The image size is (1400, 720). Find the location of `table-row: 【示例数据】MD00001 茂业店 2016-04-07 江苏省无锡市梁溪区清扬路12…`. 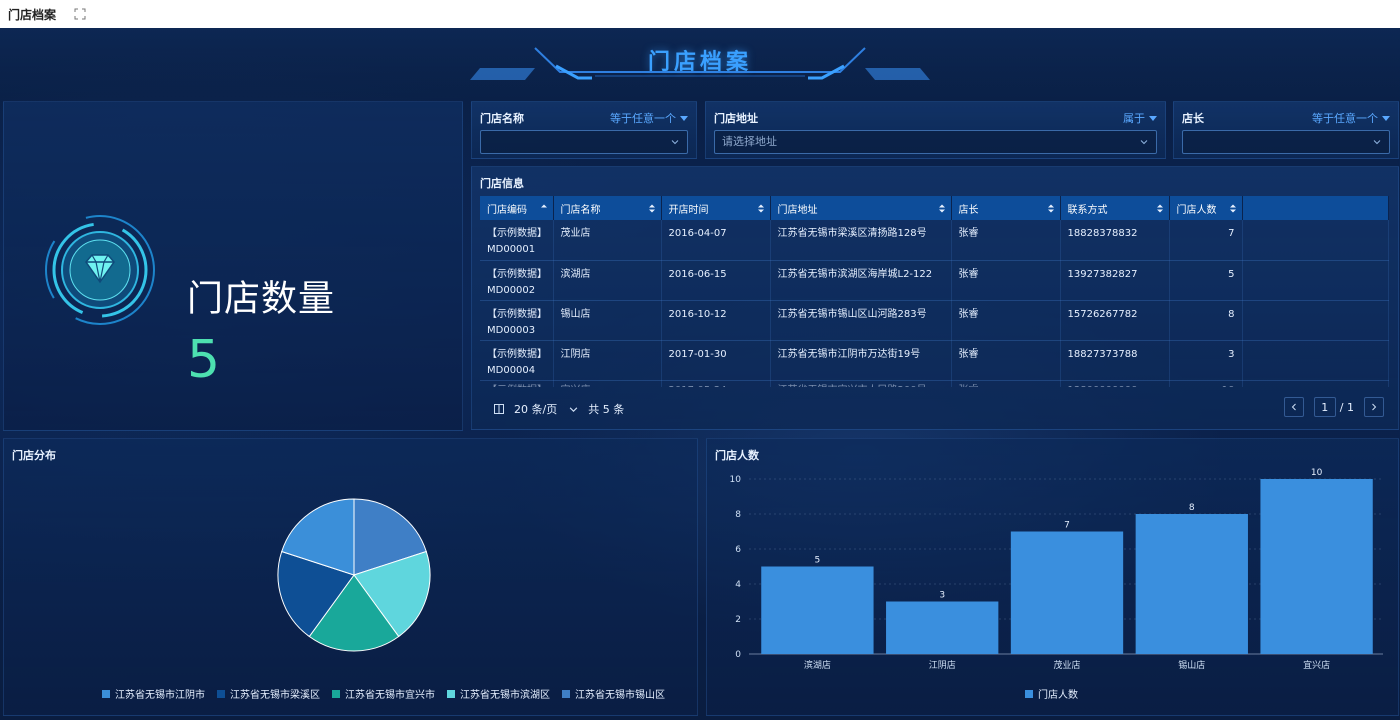

table-row: 【示例数据】MD00001 茂业店 2016-04-07 江苏省无锡市梁溪区清扬路12… is located at coordinates (934, 240).